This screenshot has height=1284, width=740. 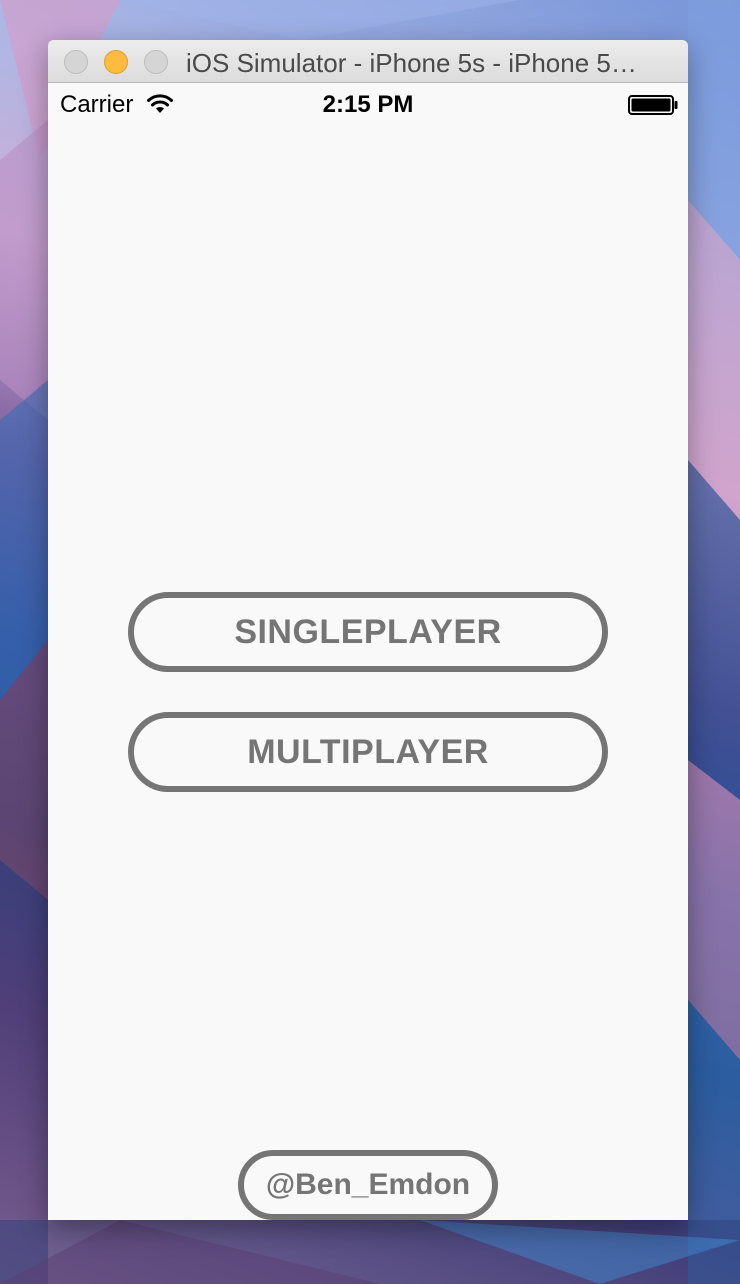 What do you see at coordinates (76, 62) in the screenshot?
I see `close-window-button` at bounding box center [76, 62].